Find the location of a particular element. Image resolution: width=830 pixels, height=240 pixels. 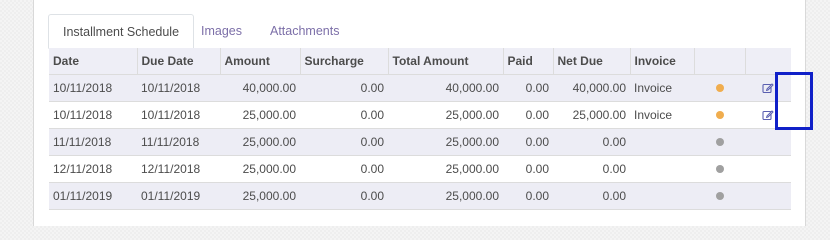

column-header-amount: Amount is located at coordinates (259, 61).